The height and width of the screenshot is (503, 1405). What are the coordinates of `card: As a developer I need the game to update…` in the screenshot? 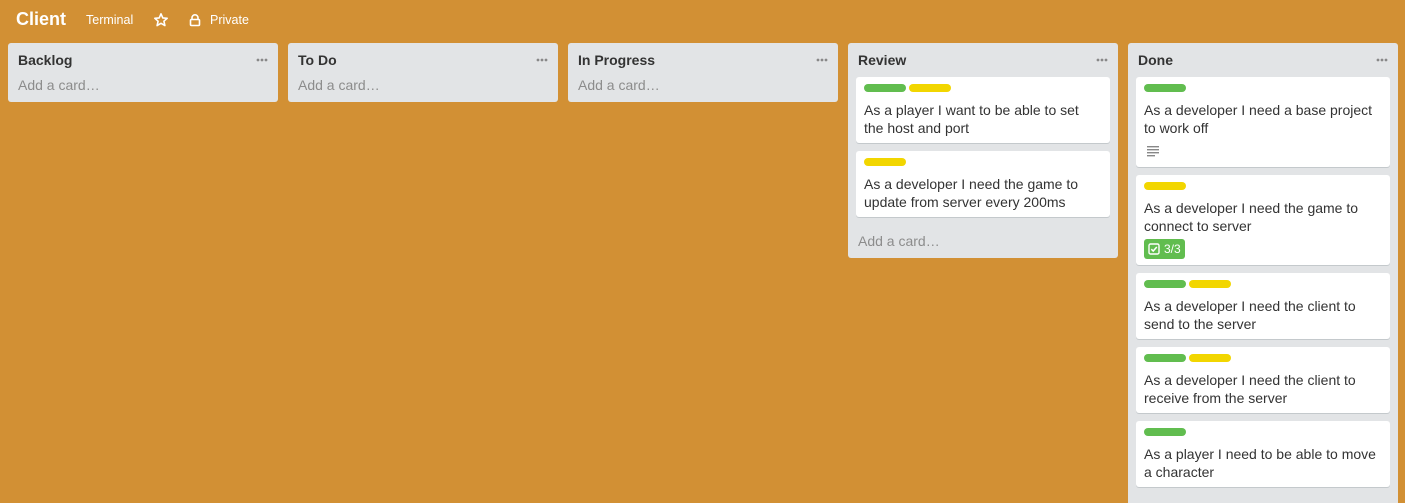 It's located at (983, 184).